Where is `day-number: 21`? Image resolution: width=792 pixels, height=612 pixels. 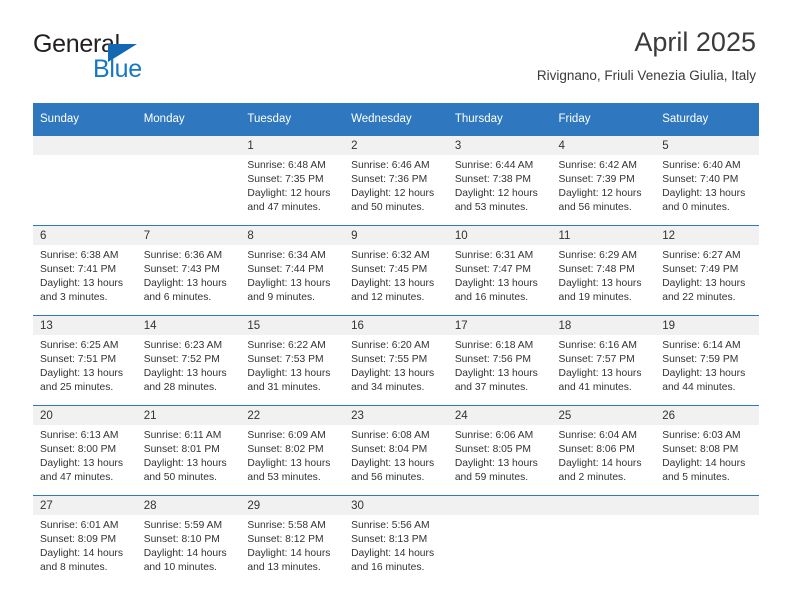
day-number: 21 is located at coordinates (188, 415).